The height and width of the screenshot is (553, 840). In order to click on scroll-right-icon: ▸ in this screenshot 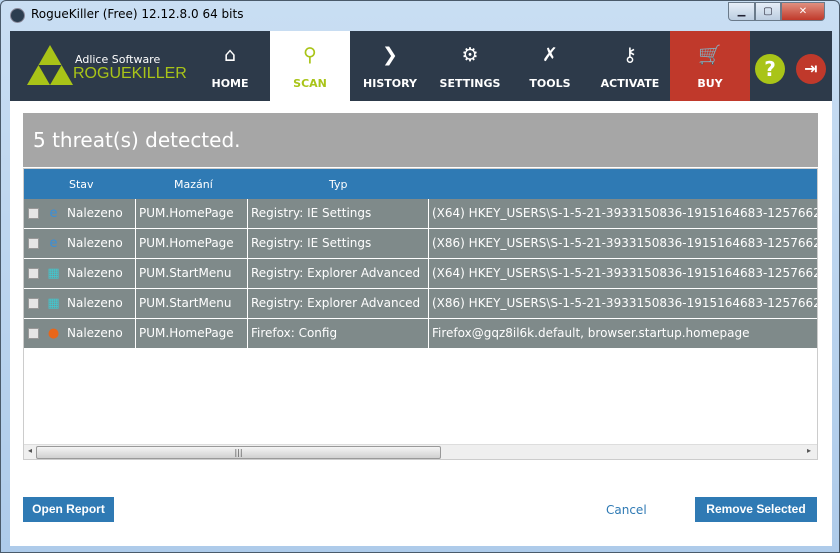, I will do `click(809, 450)`.